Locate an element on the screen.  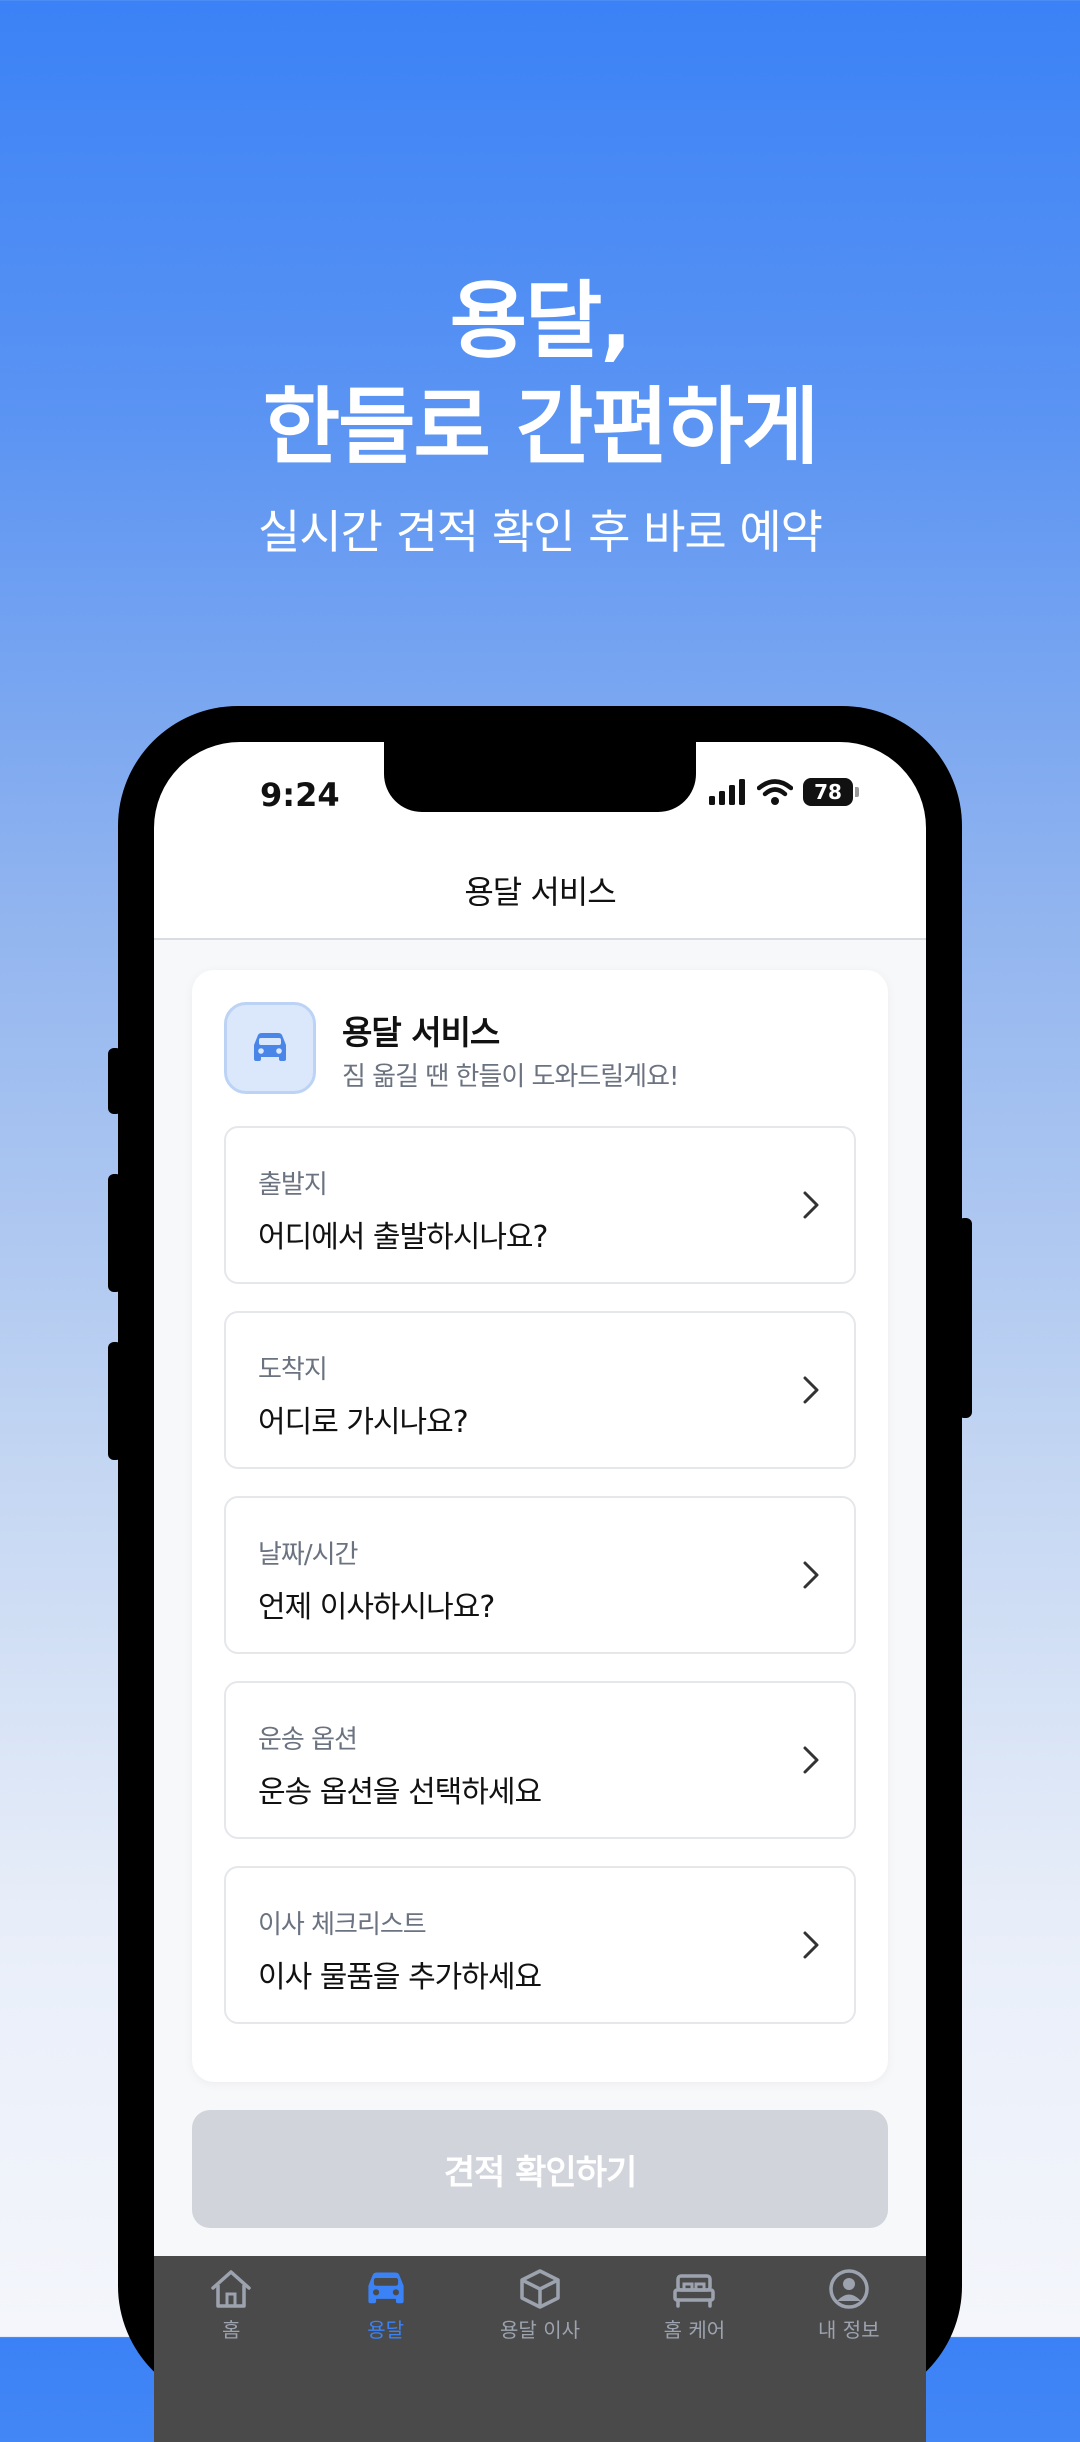
field-label: 출발지 is located at coordinates (293, 1185).